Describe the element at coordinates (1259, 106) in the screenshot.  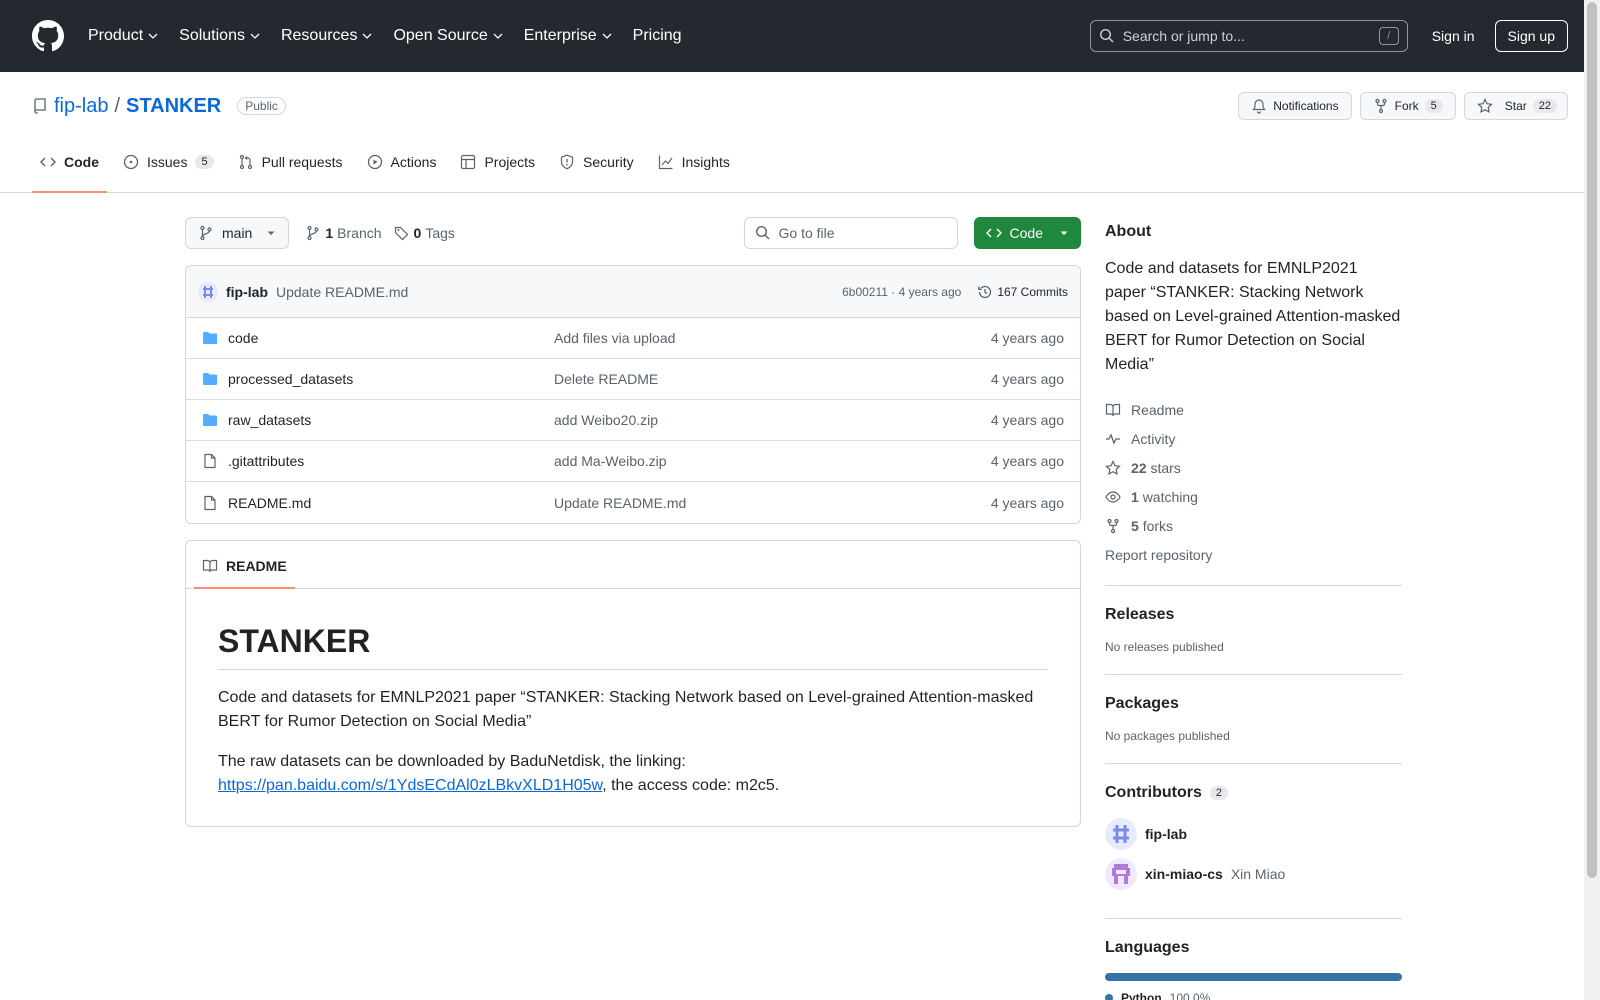
I see `bell-icon` at that location.